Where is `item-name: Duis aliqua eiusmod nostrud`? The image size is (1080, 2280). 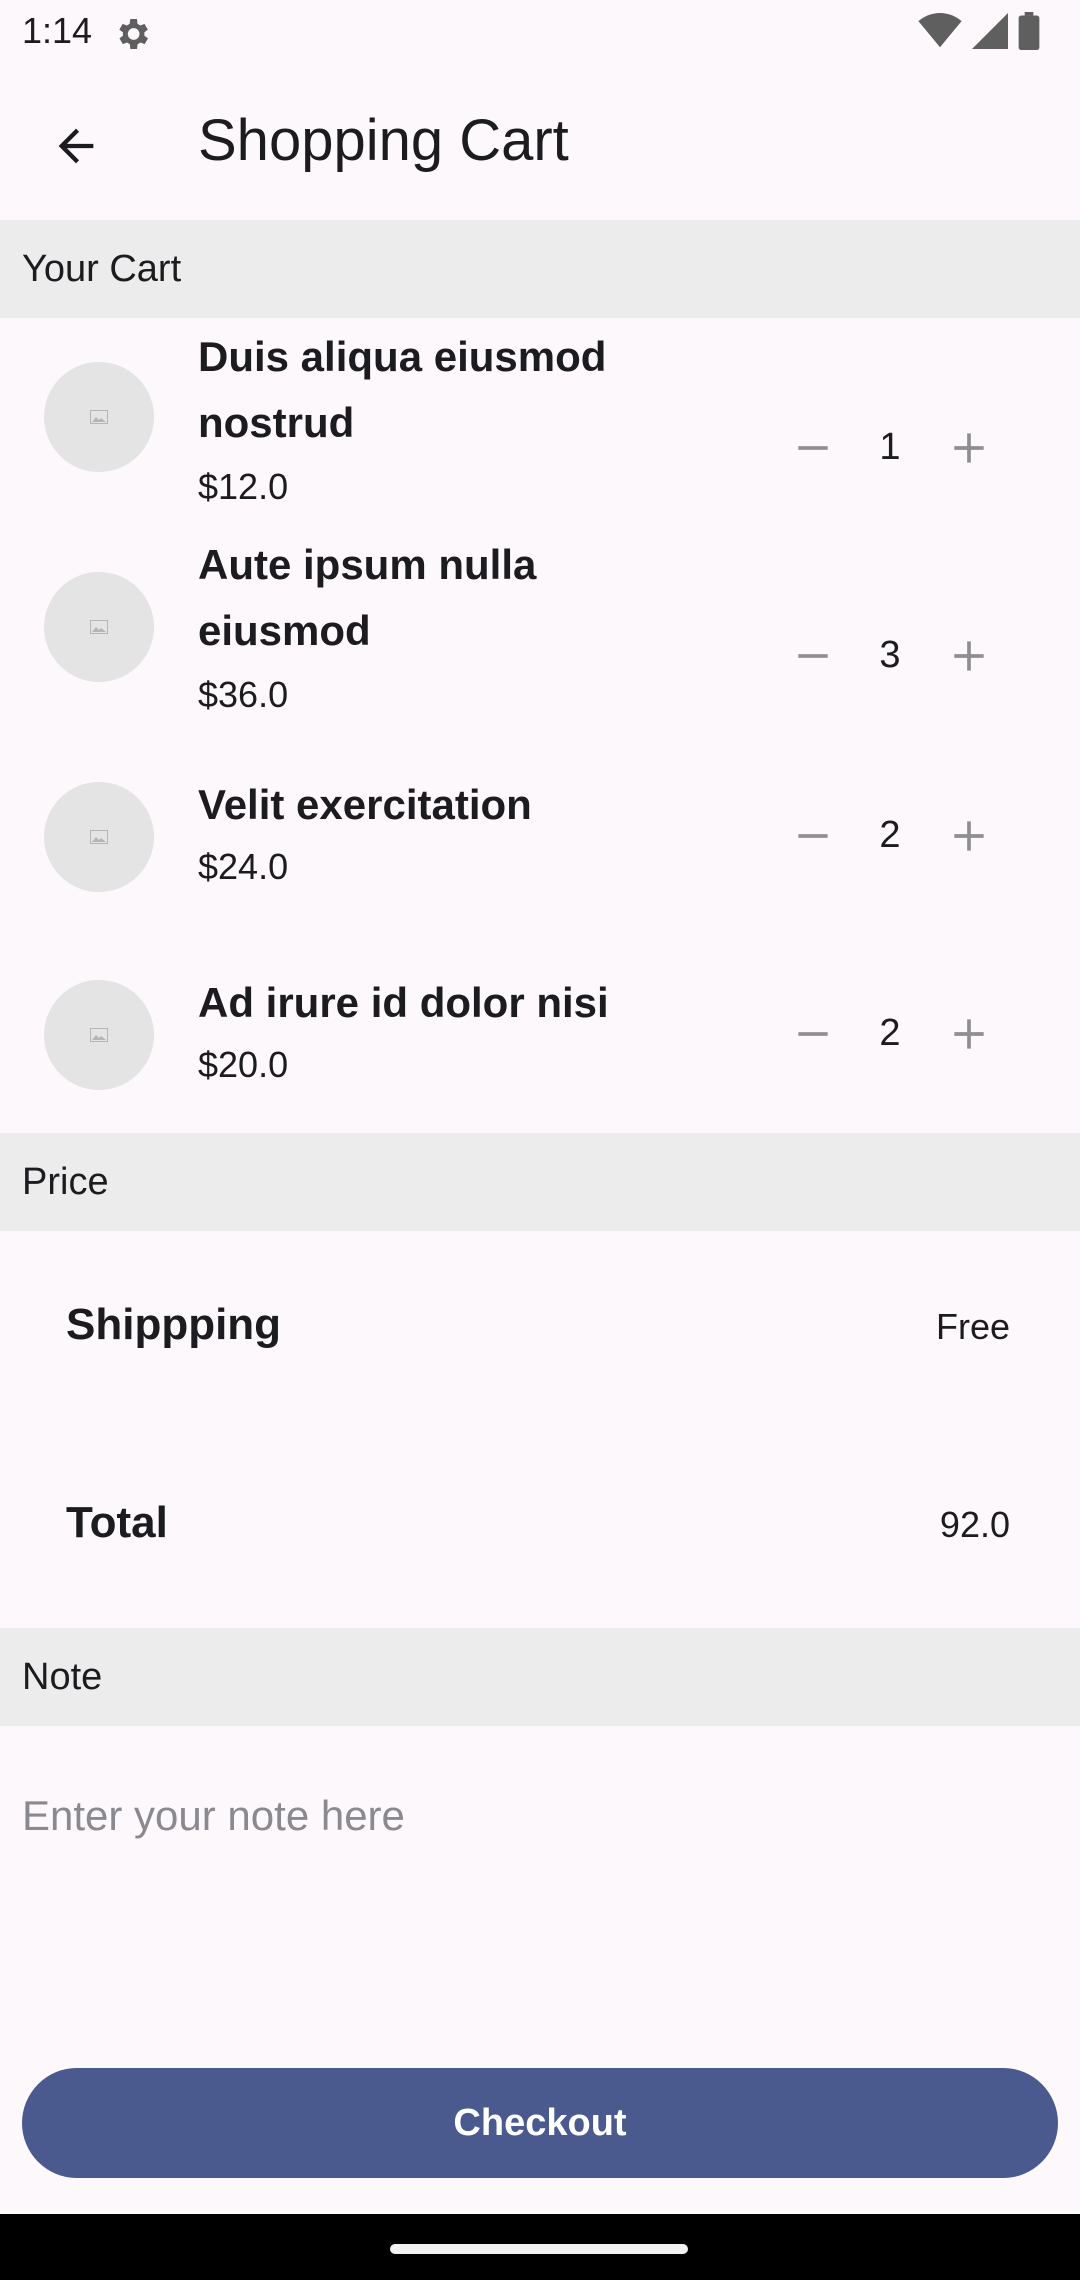 item-name: Duis aliqua eiusmod nostrud is located at coordinates (402, 389).